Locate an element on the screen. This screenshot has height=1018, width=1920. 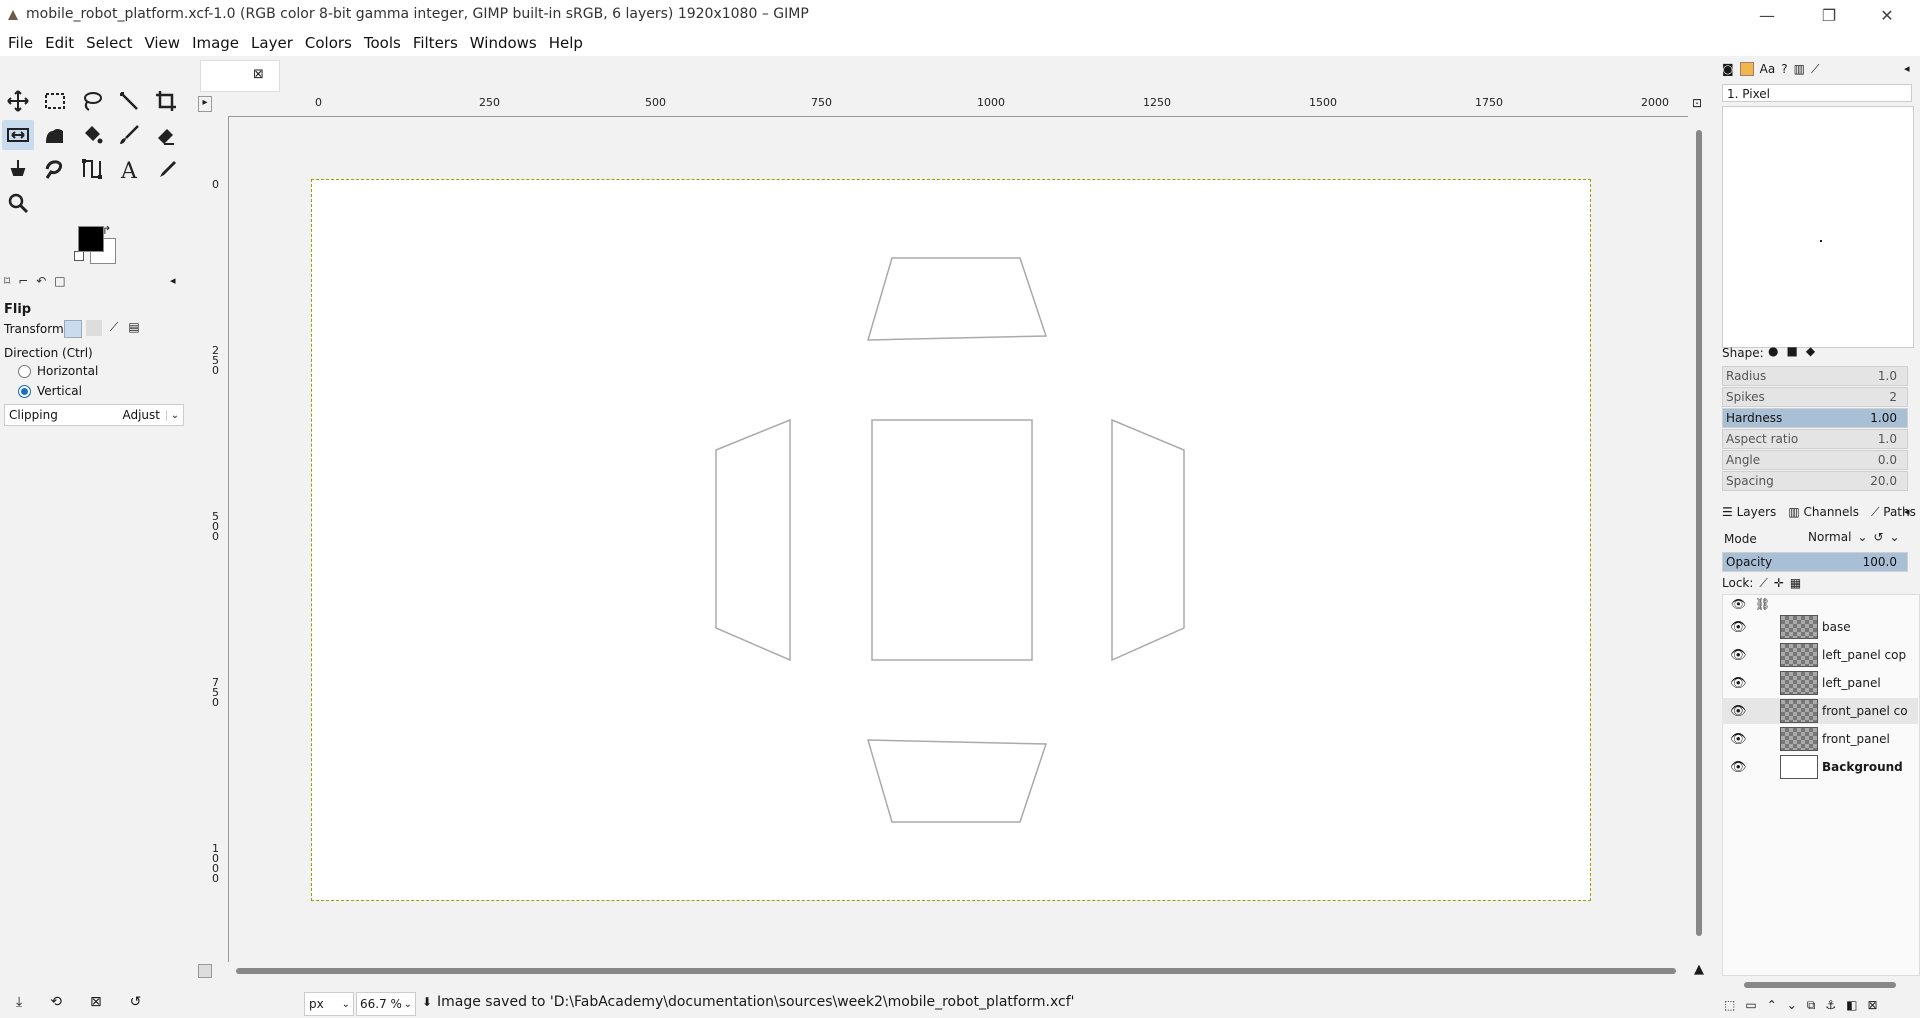
reset-options-icon: ↺ is located at coordinates (136, 1002).